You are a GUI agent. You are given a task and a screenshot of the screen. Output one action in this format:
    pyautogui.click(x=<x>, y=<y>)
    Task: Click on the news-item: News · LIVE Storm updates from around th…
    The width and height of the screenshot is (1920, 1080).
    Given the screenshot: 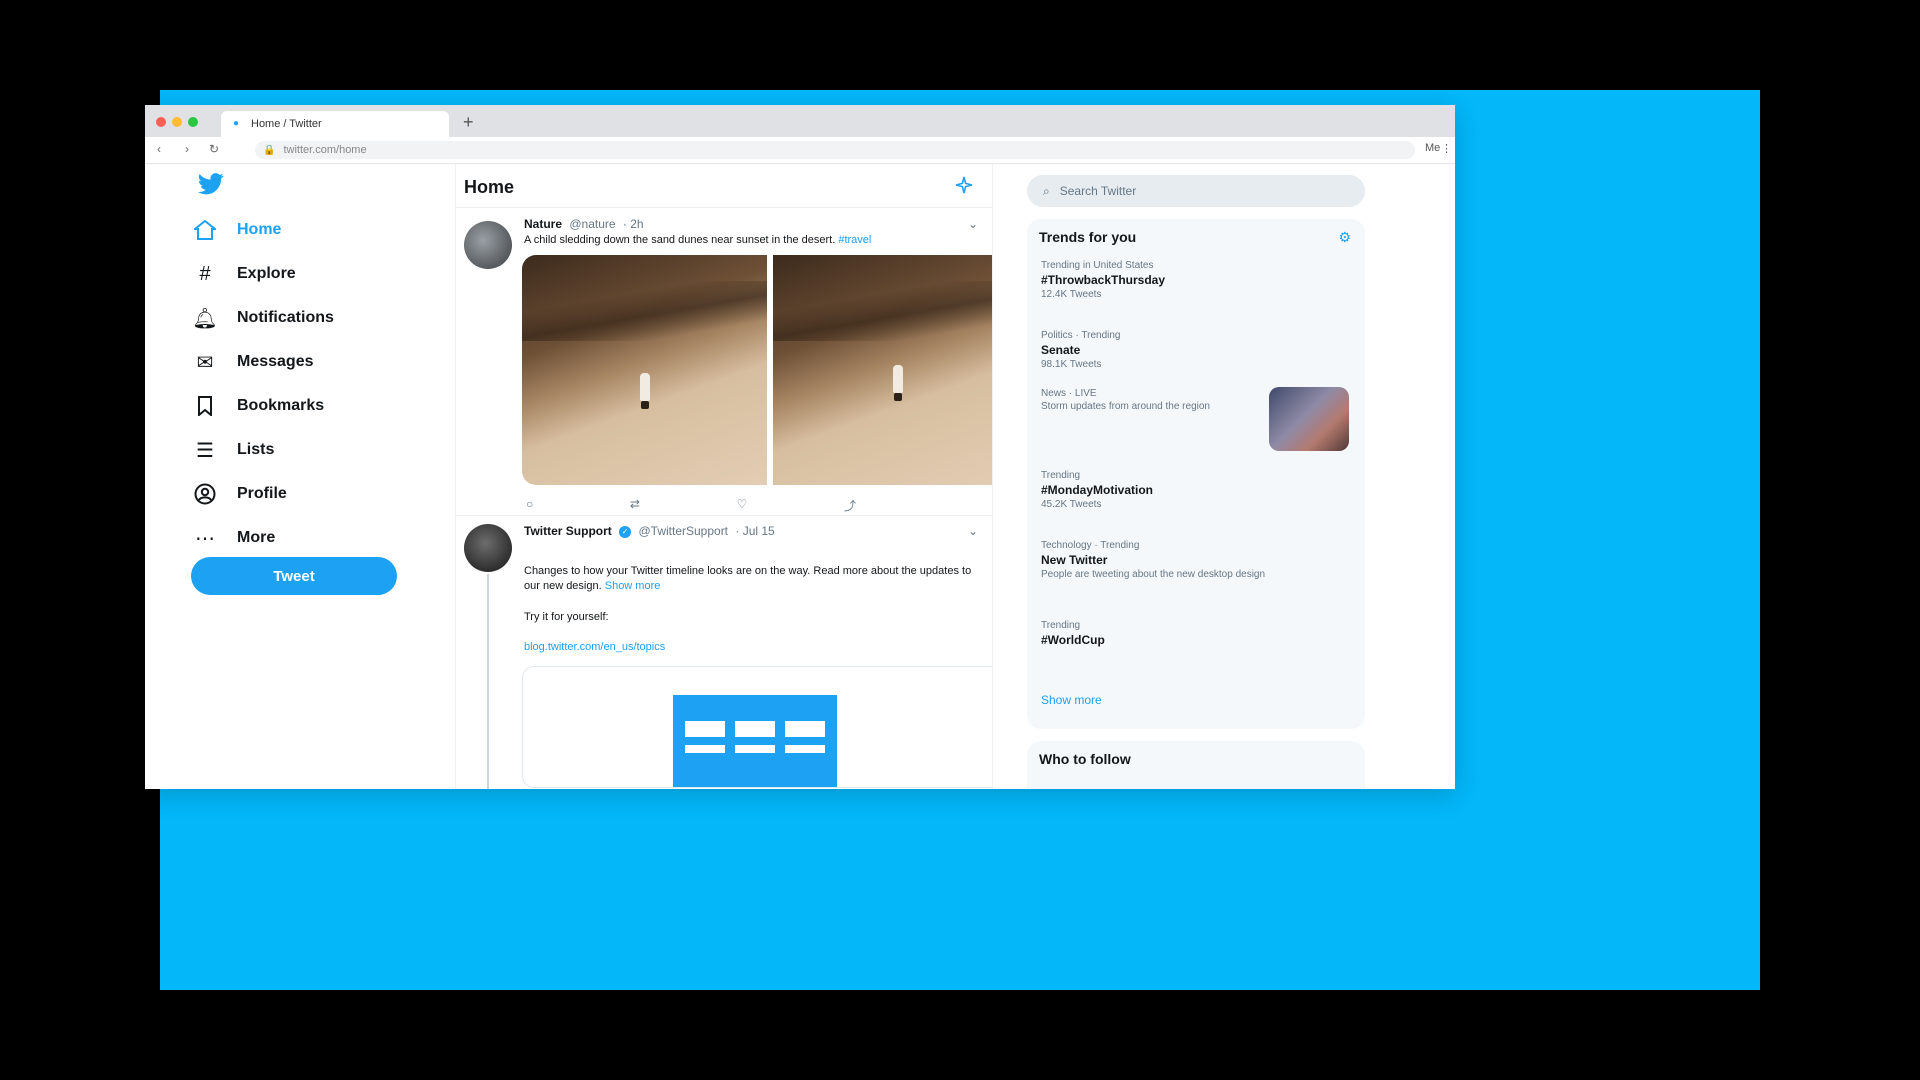 What is the action you would take?
    pyautogui.click(x=1196, y=419)
    